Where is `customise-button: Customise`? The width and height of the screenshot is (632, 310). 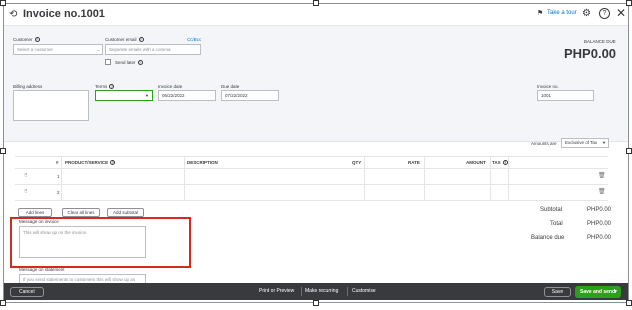 customise-button: Customise is located at coordinates (364, 291).